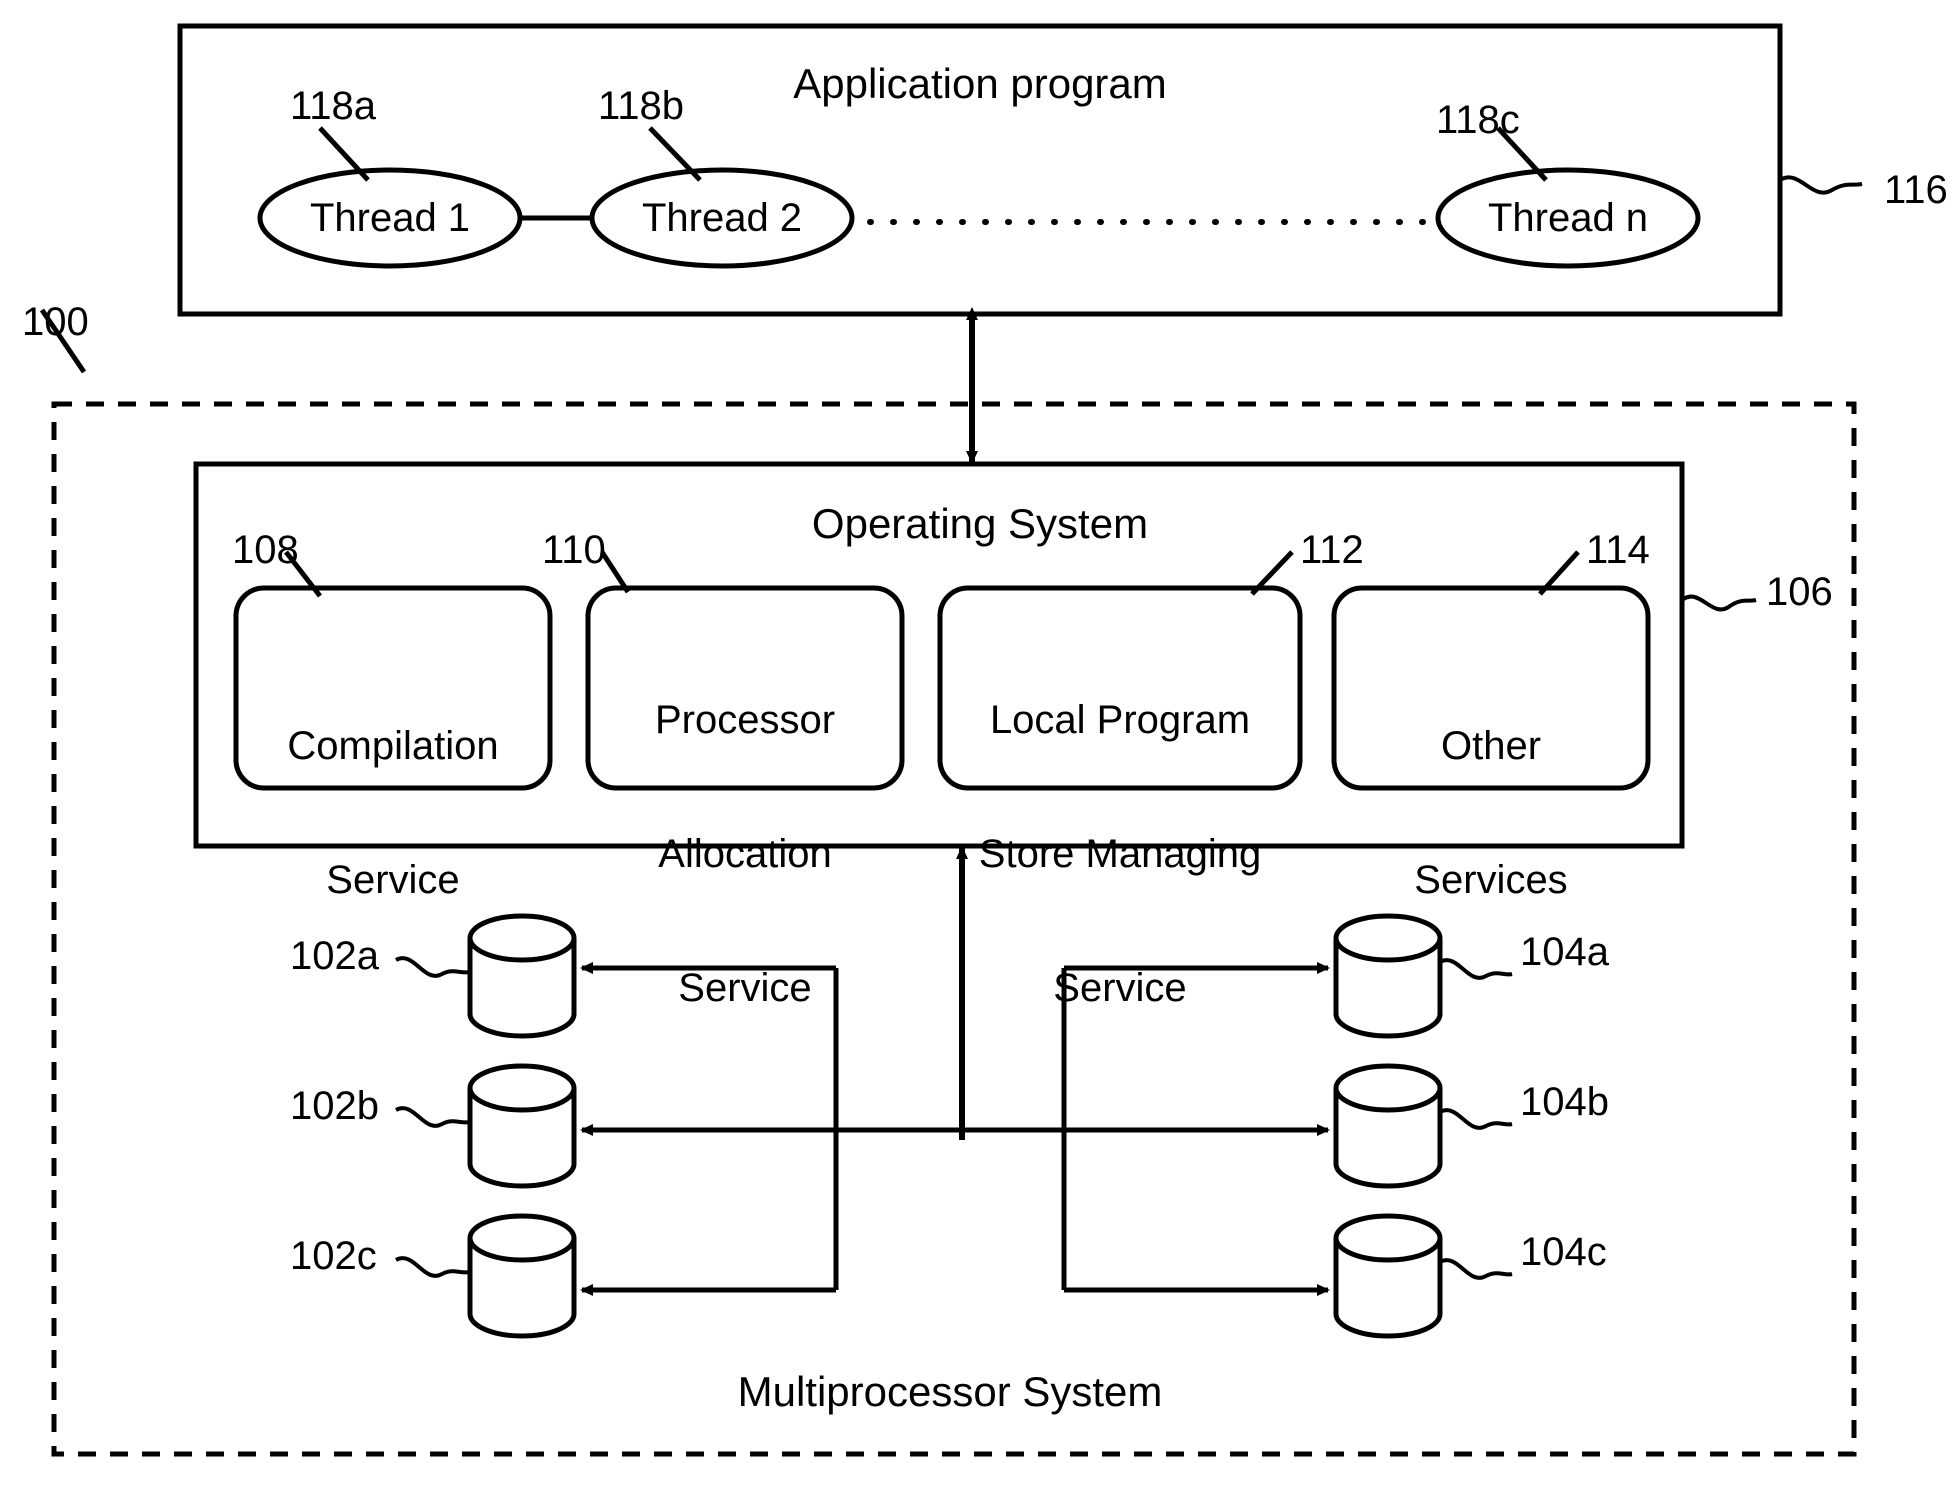 The image size is (1956, 1489). I want to click on leader-104b, so click(1476, 1119).